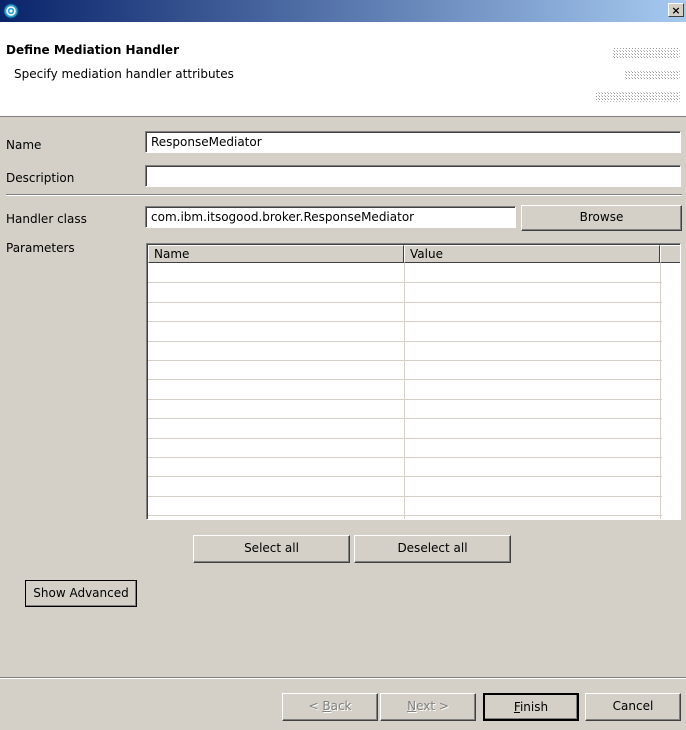 This screenshot has height=730, width=686. What do you see at coordinates (601, 218) in the screenshot?
I see `browse-button: Browse` at bounding box center [601, 218].